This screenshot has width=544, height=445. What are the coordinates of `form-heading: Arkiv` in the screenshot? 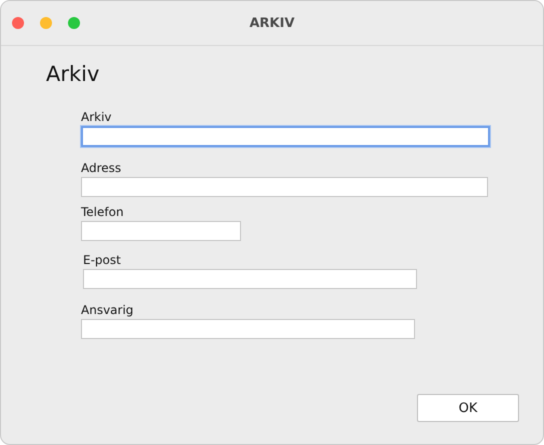 It's located at (73, 74).